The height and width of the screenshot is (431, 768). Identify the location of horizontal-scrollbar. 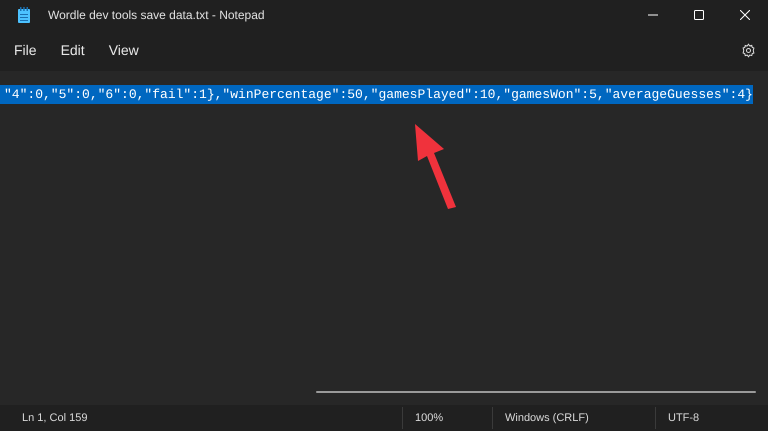
(536, 392).